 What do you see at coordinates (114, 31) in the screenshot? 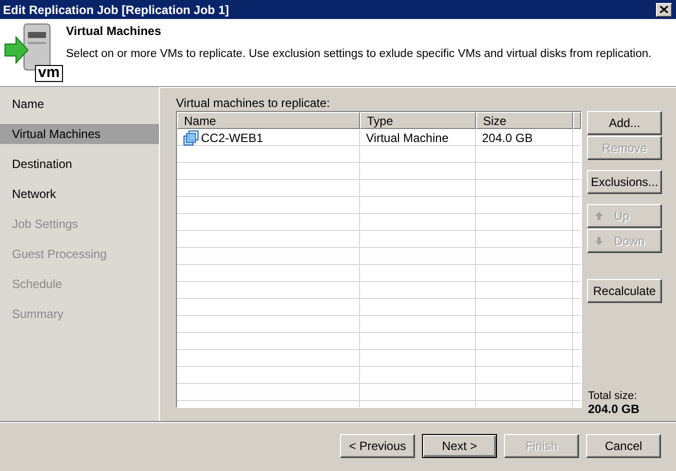
I see `section-title: Virtual Machines` at bounding box center [114, 31].